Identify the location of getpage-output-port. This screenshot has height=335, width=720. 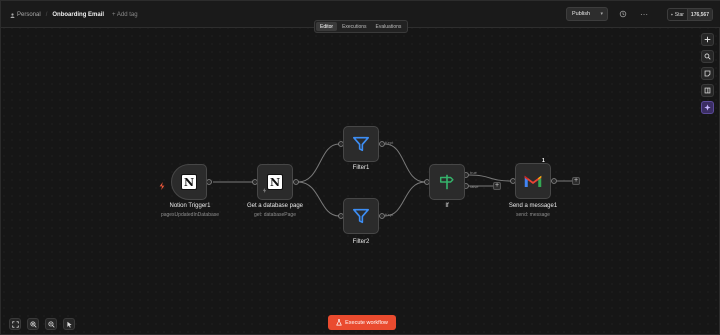
(296, 182).